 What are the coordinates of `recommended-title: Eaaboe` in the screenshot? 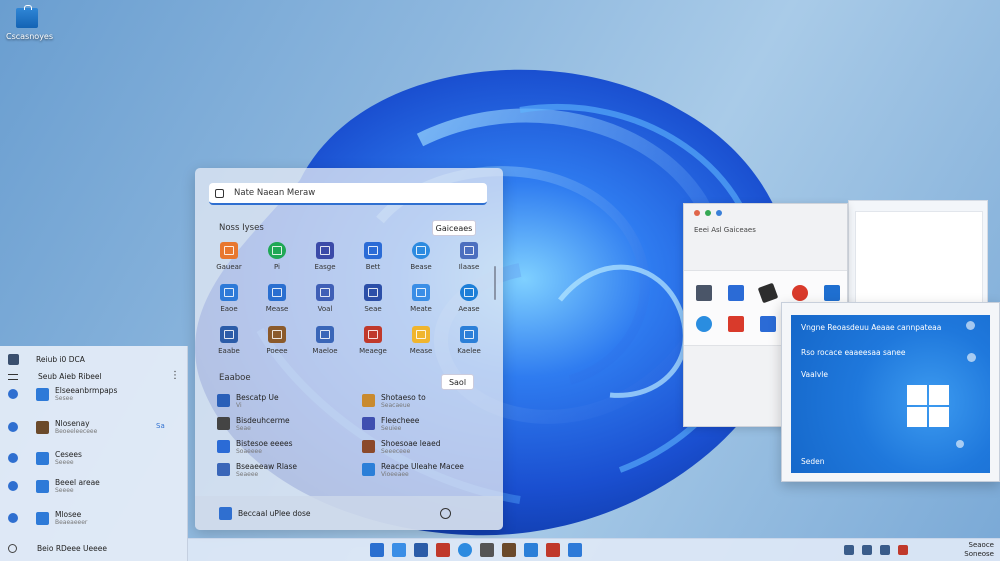 It's located at (235, 378).